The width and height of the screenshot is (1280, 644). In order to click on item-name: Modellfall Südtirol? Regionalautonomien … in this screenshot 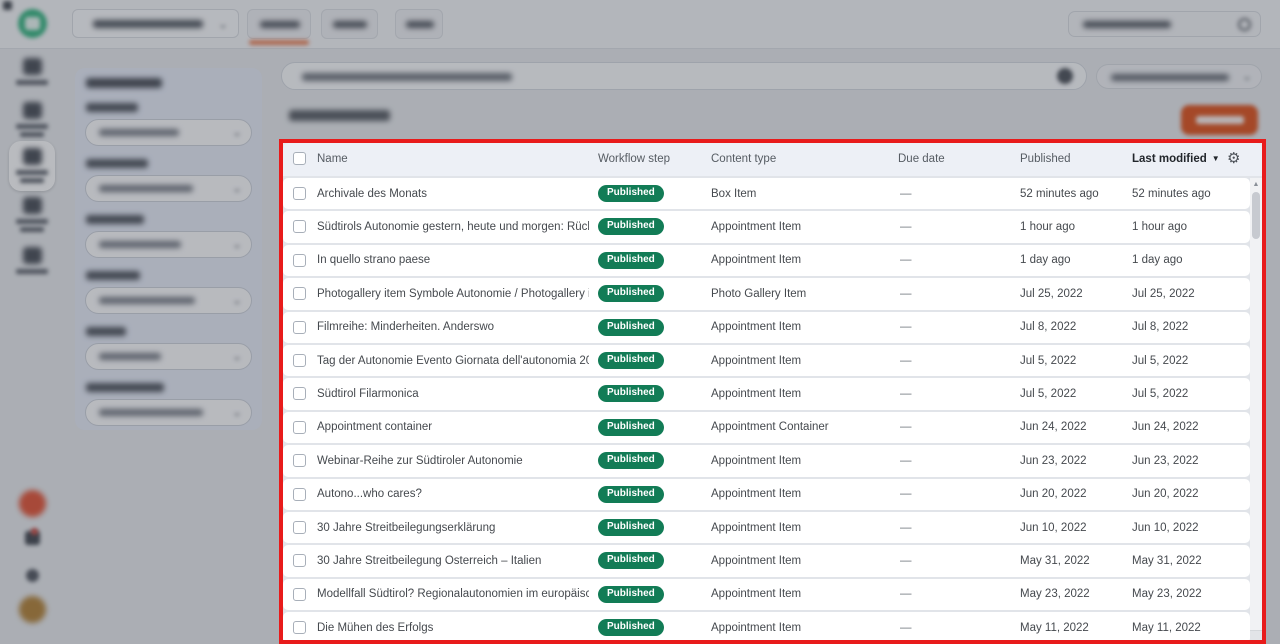, I will do `click(453, 594)`.